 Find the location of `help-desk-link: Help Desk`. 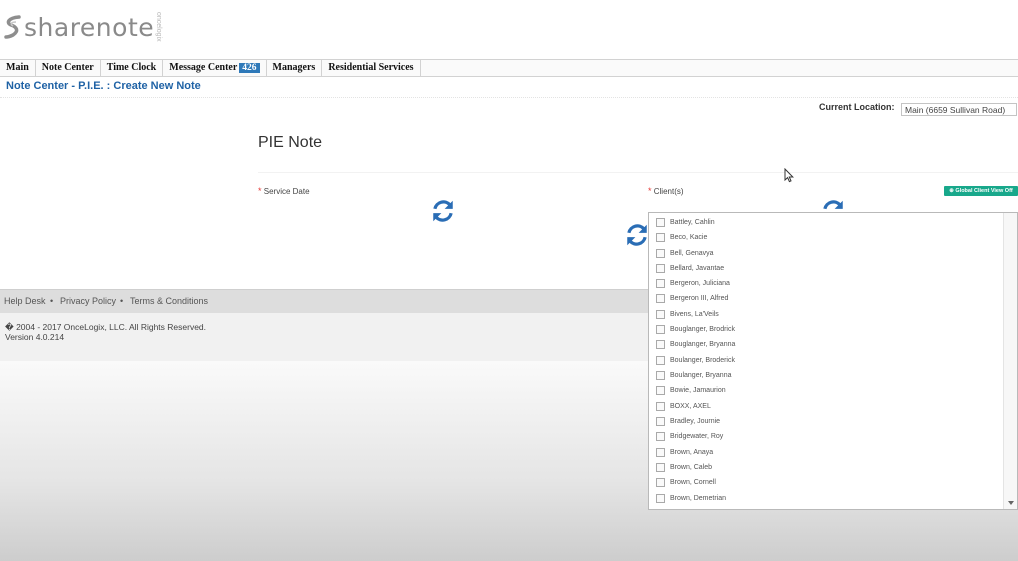

help-desk-link: Help Desk is located at coordinates (25, 301).